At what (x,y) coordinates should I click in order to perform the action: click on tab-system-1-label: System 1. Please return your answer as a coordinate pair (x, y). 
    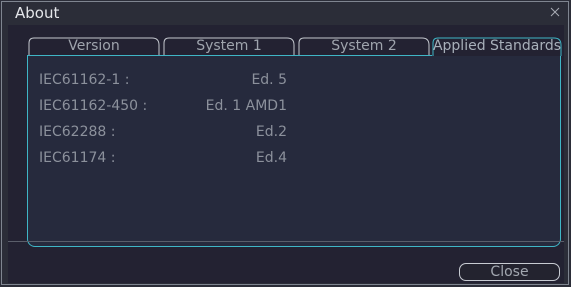
    Looking at the image, I should click on (229, 46).